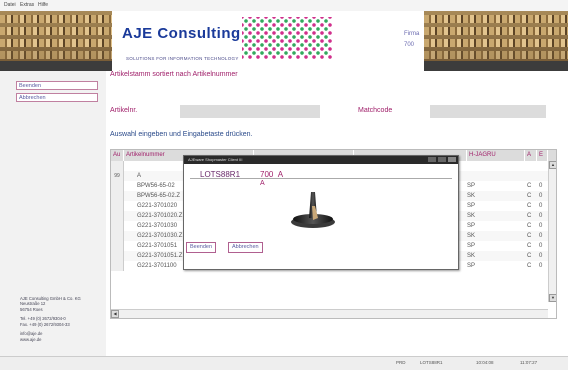  Describe the element at coordinates (117, 155) in the screenshot. I see `col-header-au: Au` at that location.